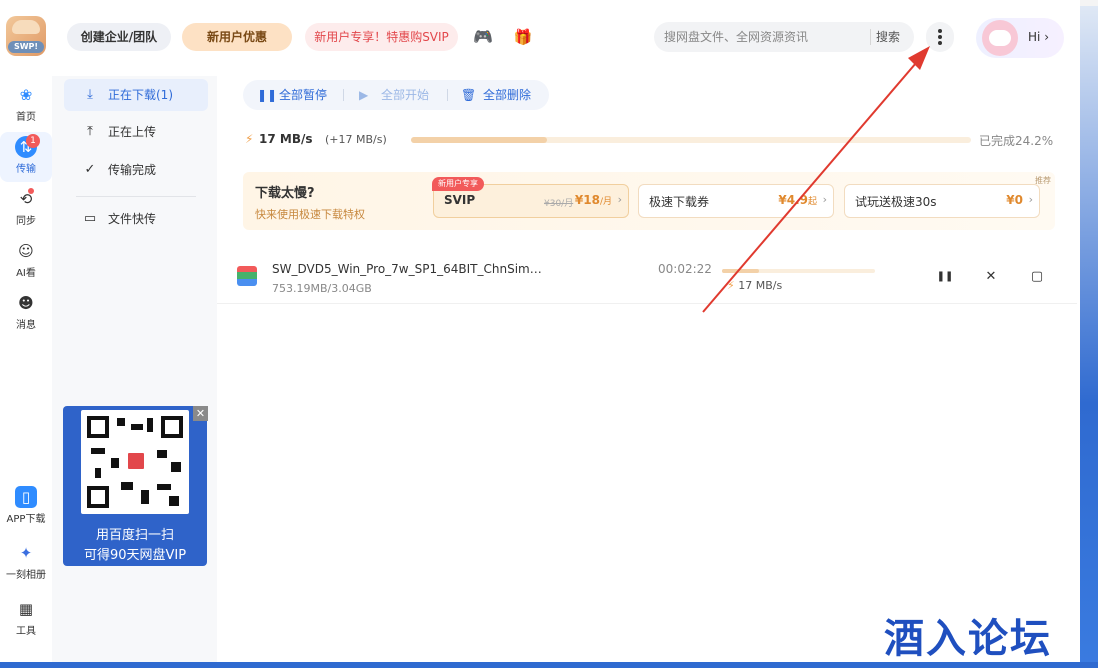 This screenshot has width=1098, height=668. I want to click on nav-label: 同步, so click(26, 221).